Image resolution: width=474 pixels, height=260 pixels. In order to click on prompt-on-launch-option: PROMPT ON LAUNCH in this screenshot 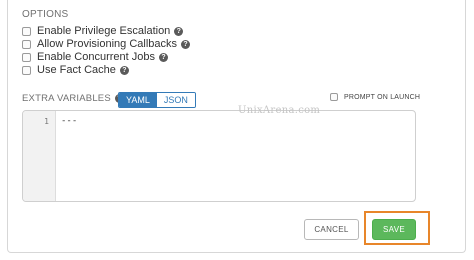, I will do `click(375, 97)`.